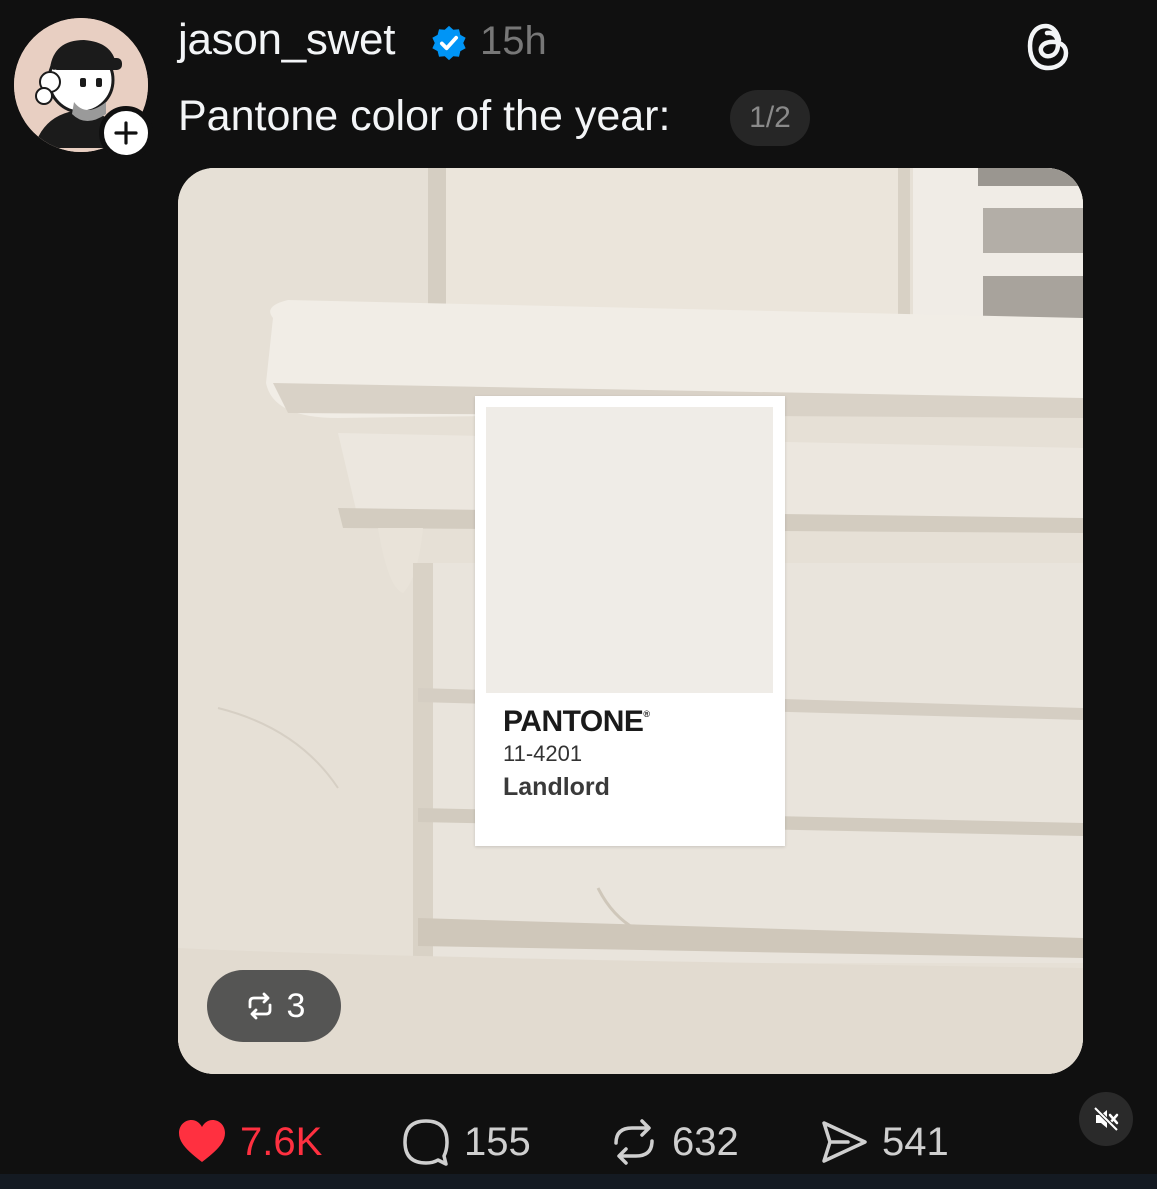  I want to click on post-actions: 7.6K 155 632 541, so click(578, 1146).